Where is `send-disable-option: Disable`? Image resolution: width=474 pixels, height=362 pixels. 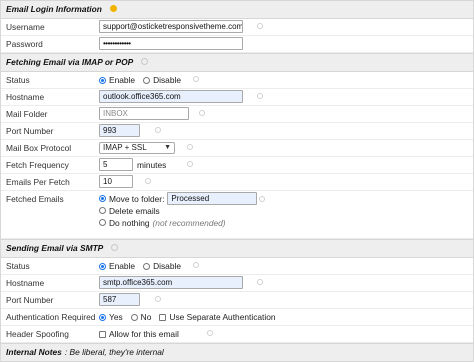
send-disable-option: Disable is located at coordinates (162, 266).